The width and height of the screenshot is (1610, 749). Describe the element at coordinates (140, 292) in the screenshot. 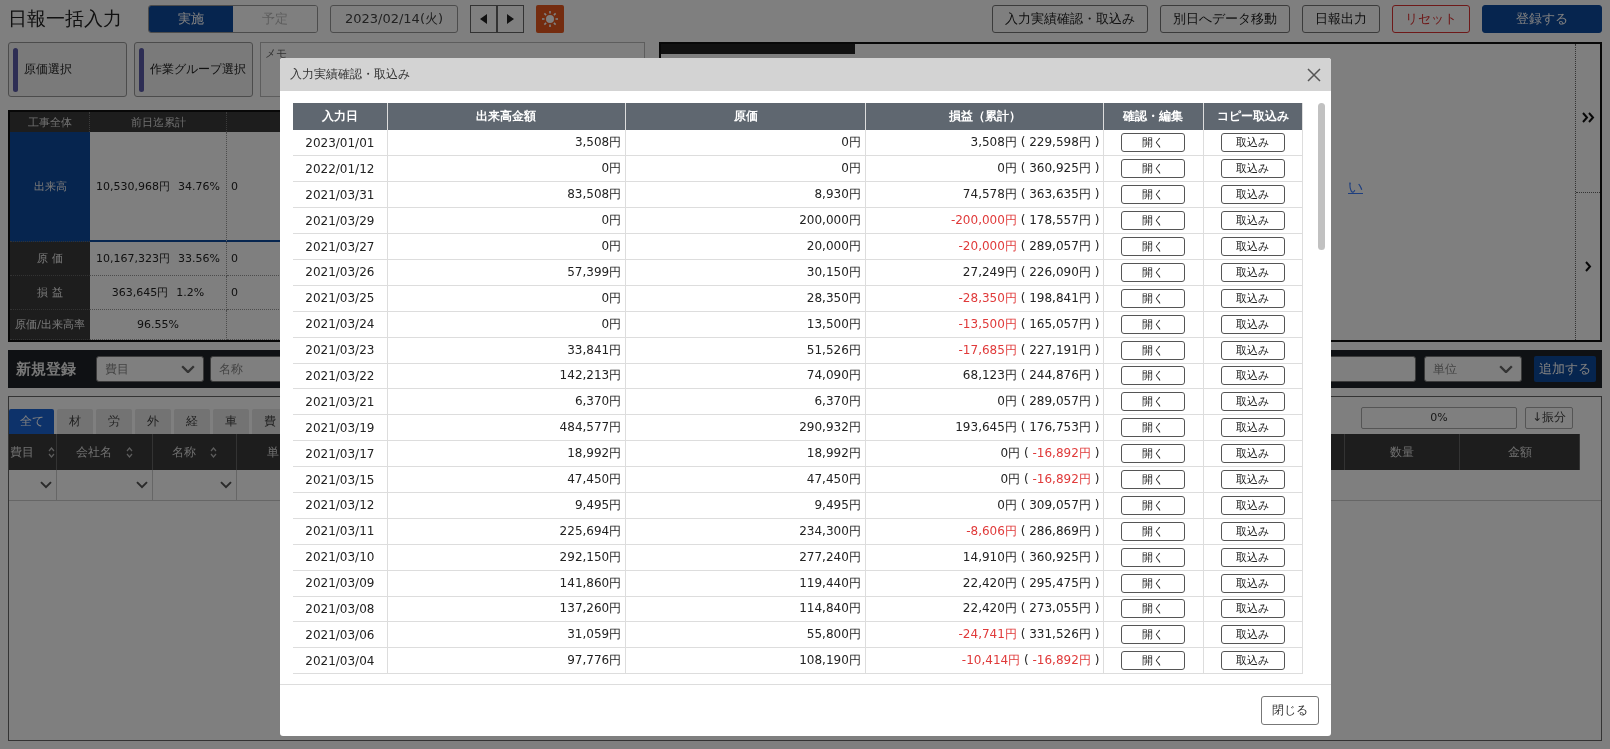

I see `amount-text: 363,645円` at that location.